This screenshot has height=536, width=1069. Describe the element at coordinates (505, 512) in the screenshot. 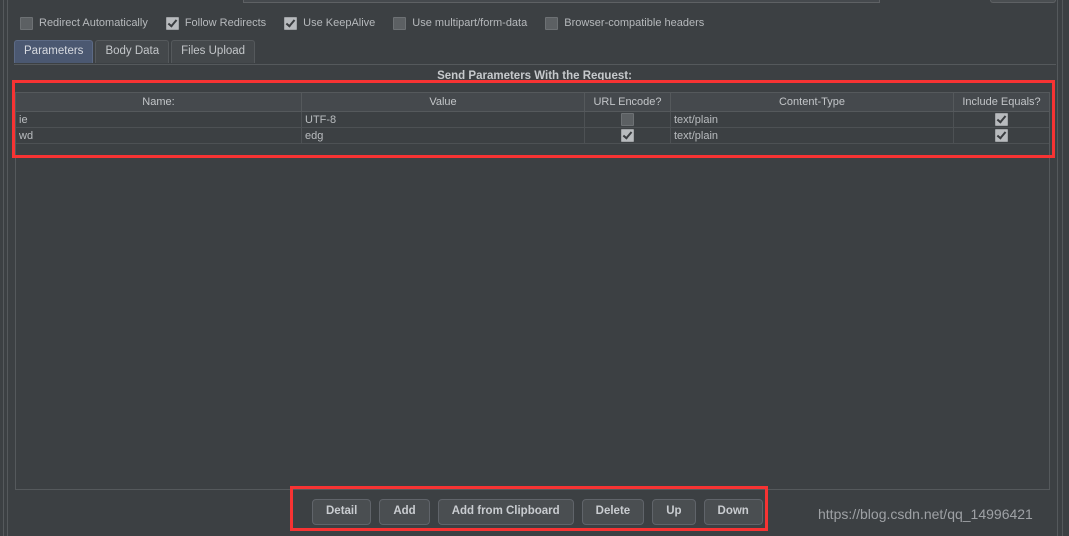

I see `add-from-clipboard-button: Add from Clipboard` at that location.